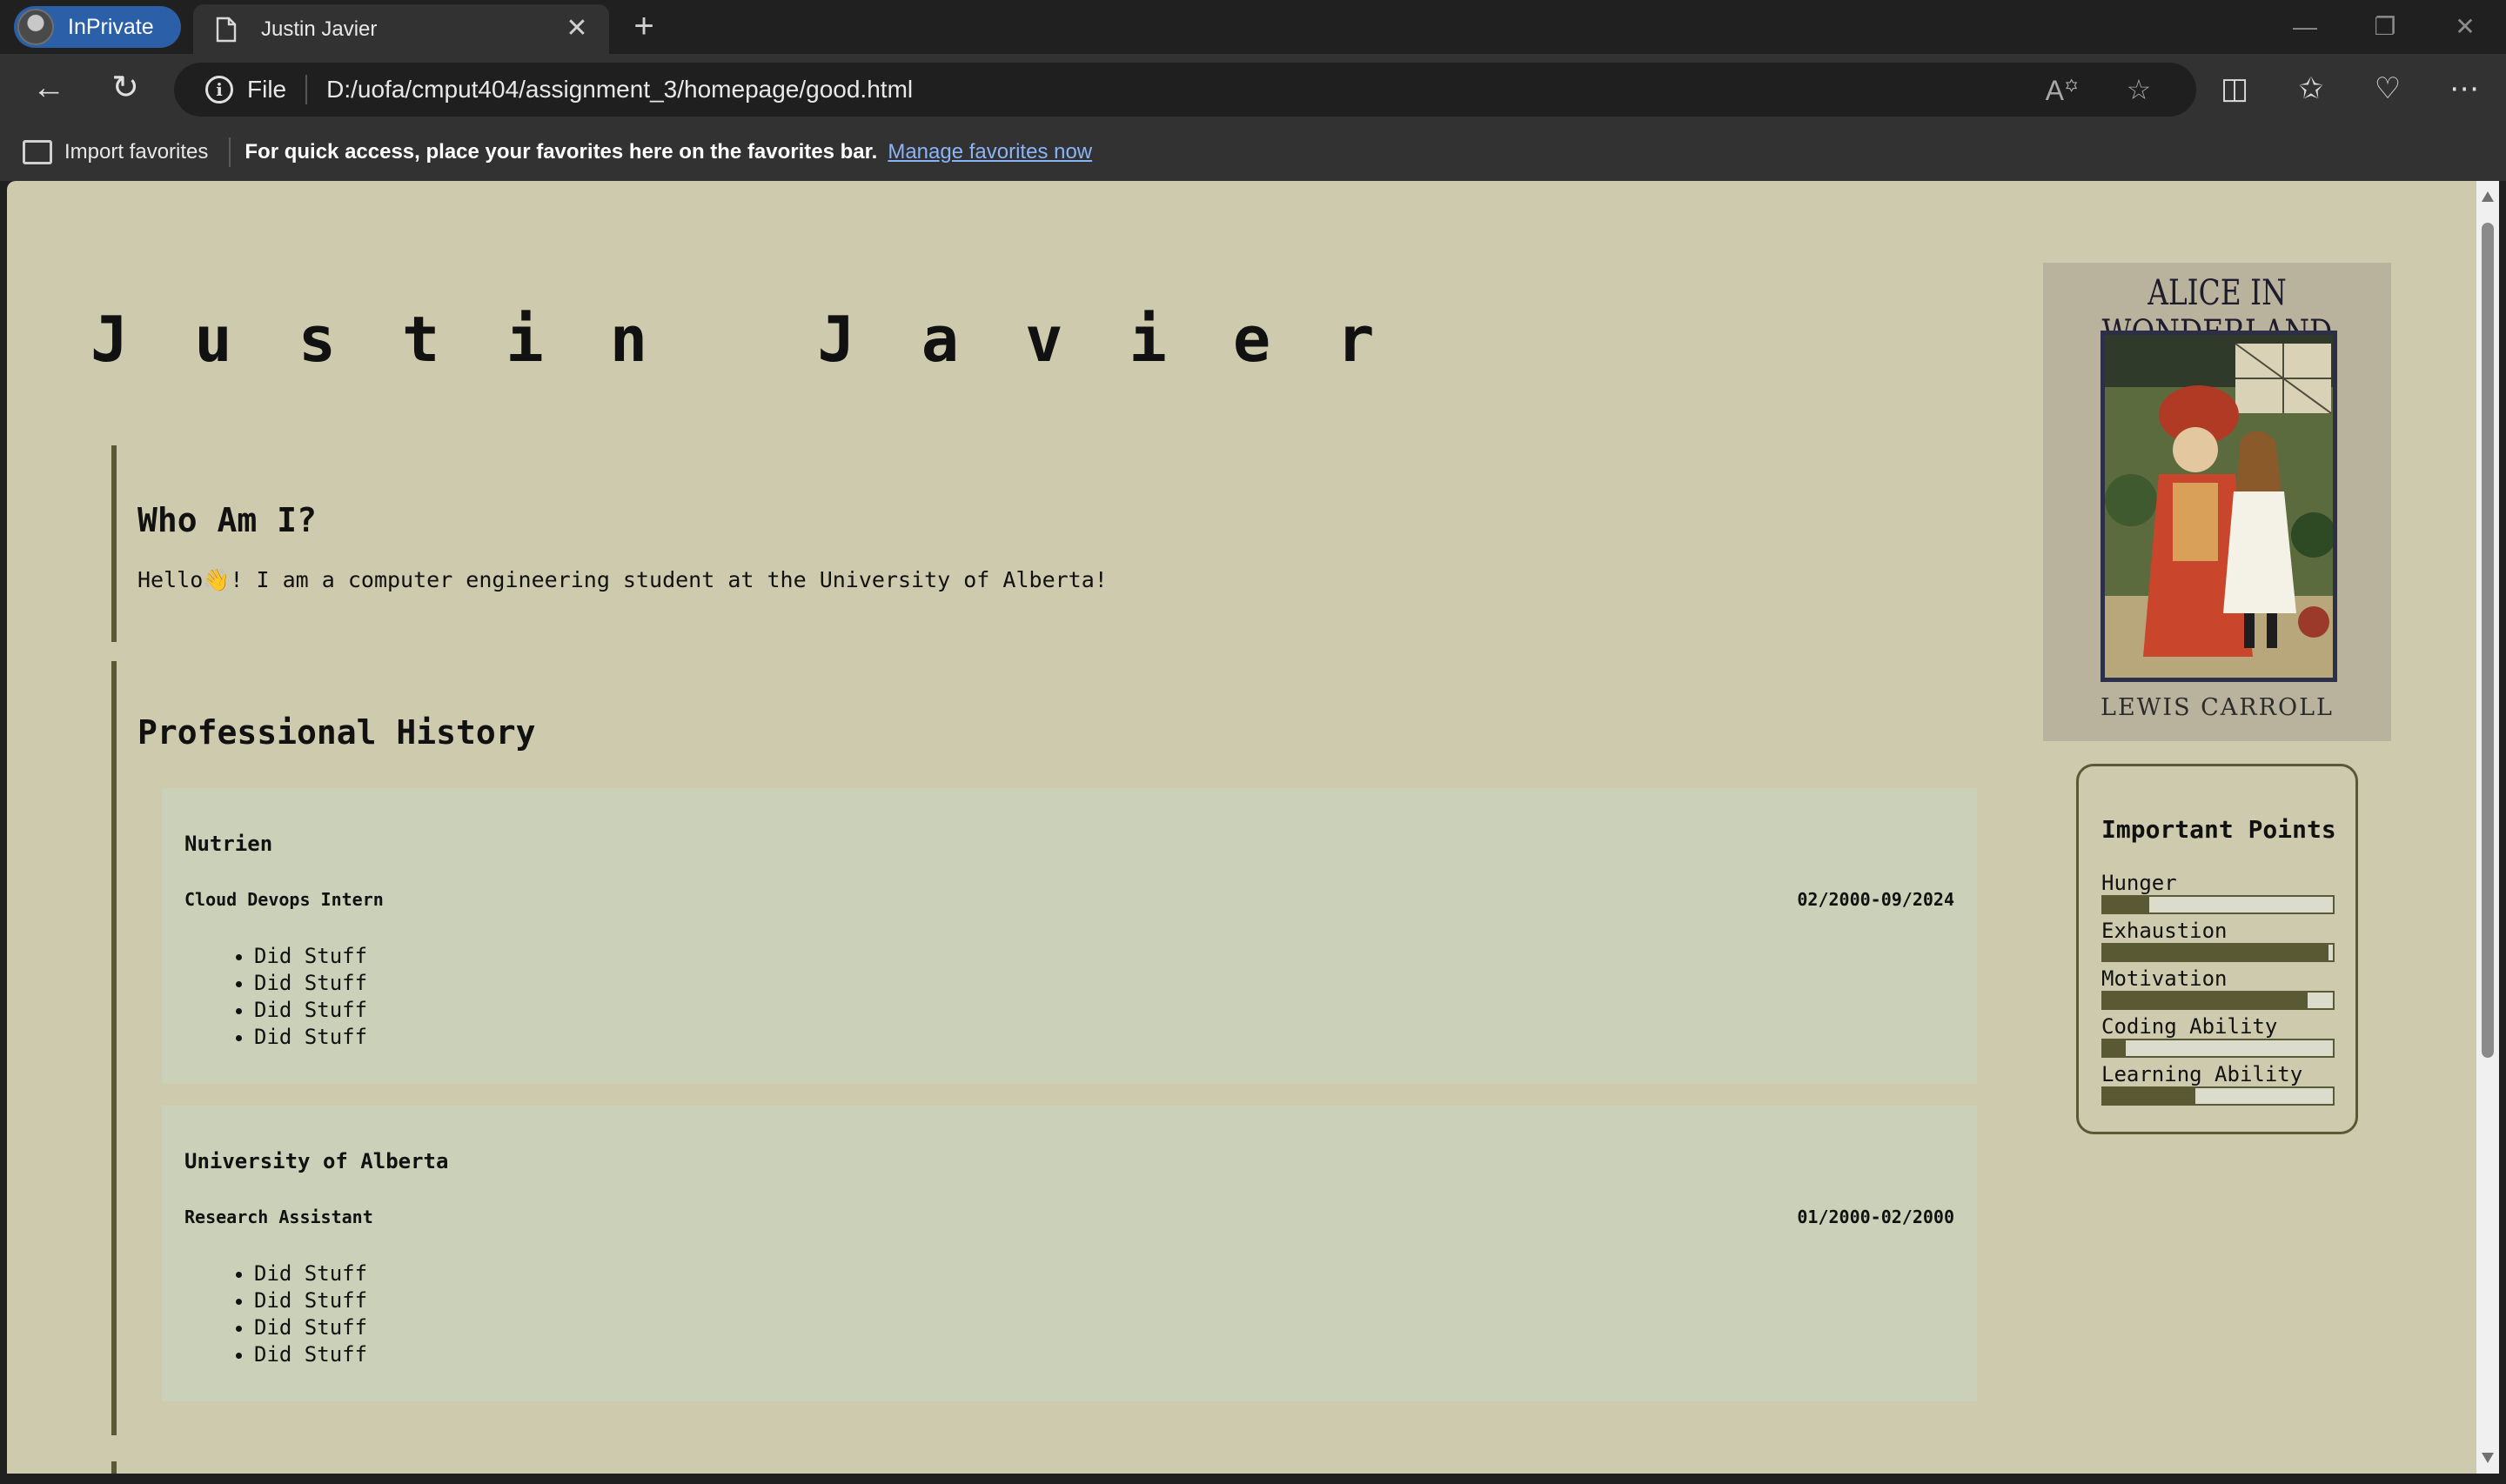 The height and width of the screenshot is (1484, 2506). What do you see at coordinates (2387, 88) in the screenshot?
I see `browser-essentials-icon: ♡` at bounding box center [2387, 88].